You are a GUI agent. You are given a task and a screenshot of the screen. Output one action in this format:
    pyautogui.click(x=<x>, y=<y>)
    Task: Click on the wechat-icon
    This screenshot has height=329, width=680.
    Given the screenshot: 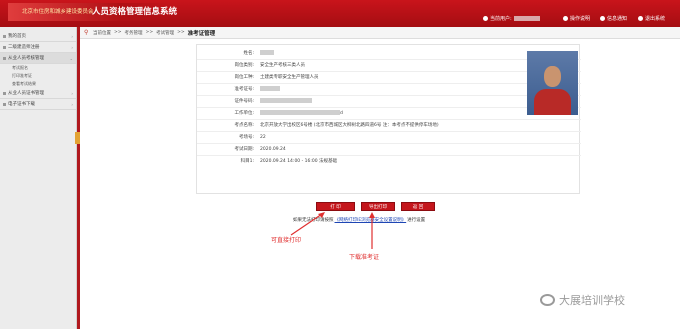 What is the action you would take?
    pyautogui.click(x=547, y=300)
    